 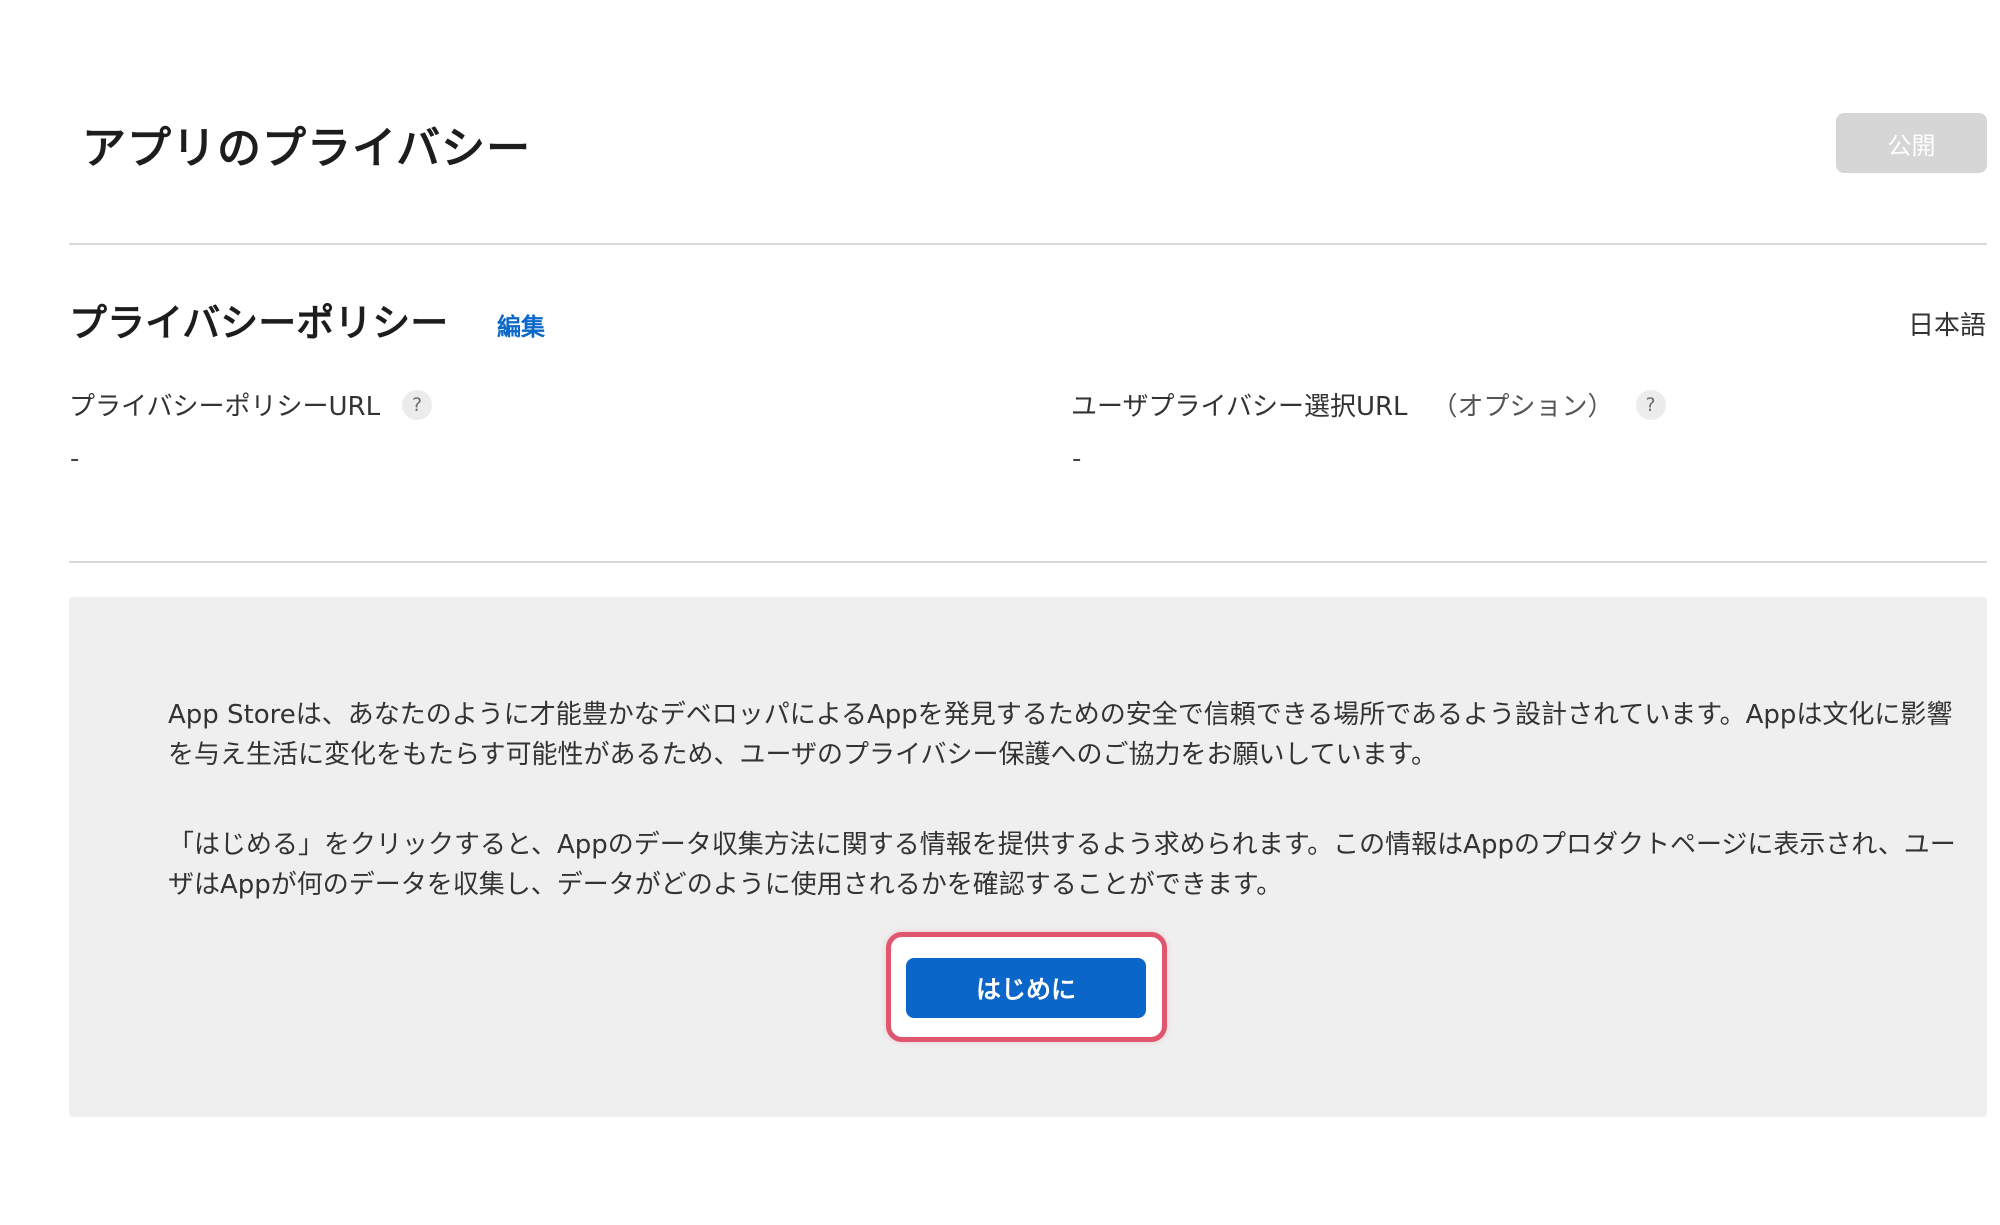 What do you see at coordinates (259, 323) in the screenshot?
I see `privacy-policy-title: プライバシーポリシー` at bounding box center [259, 323].